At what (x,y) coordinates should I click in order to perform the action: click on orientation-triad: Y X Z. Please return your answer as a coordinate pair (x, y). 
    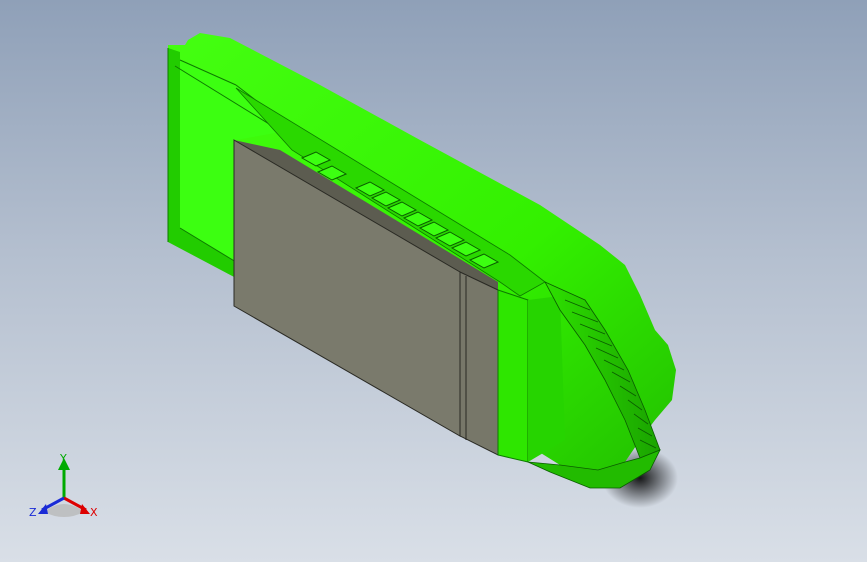
    Looking at the image, I should click on (63, 485).